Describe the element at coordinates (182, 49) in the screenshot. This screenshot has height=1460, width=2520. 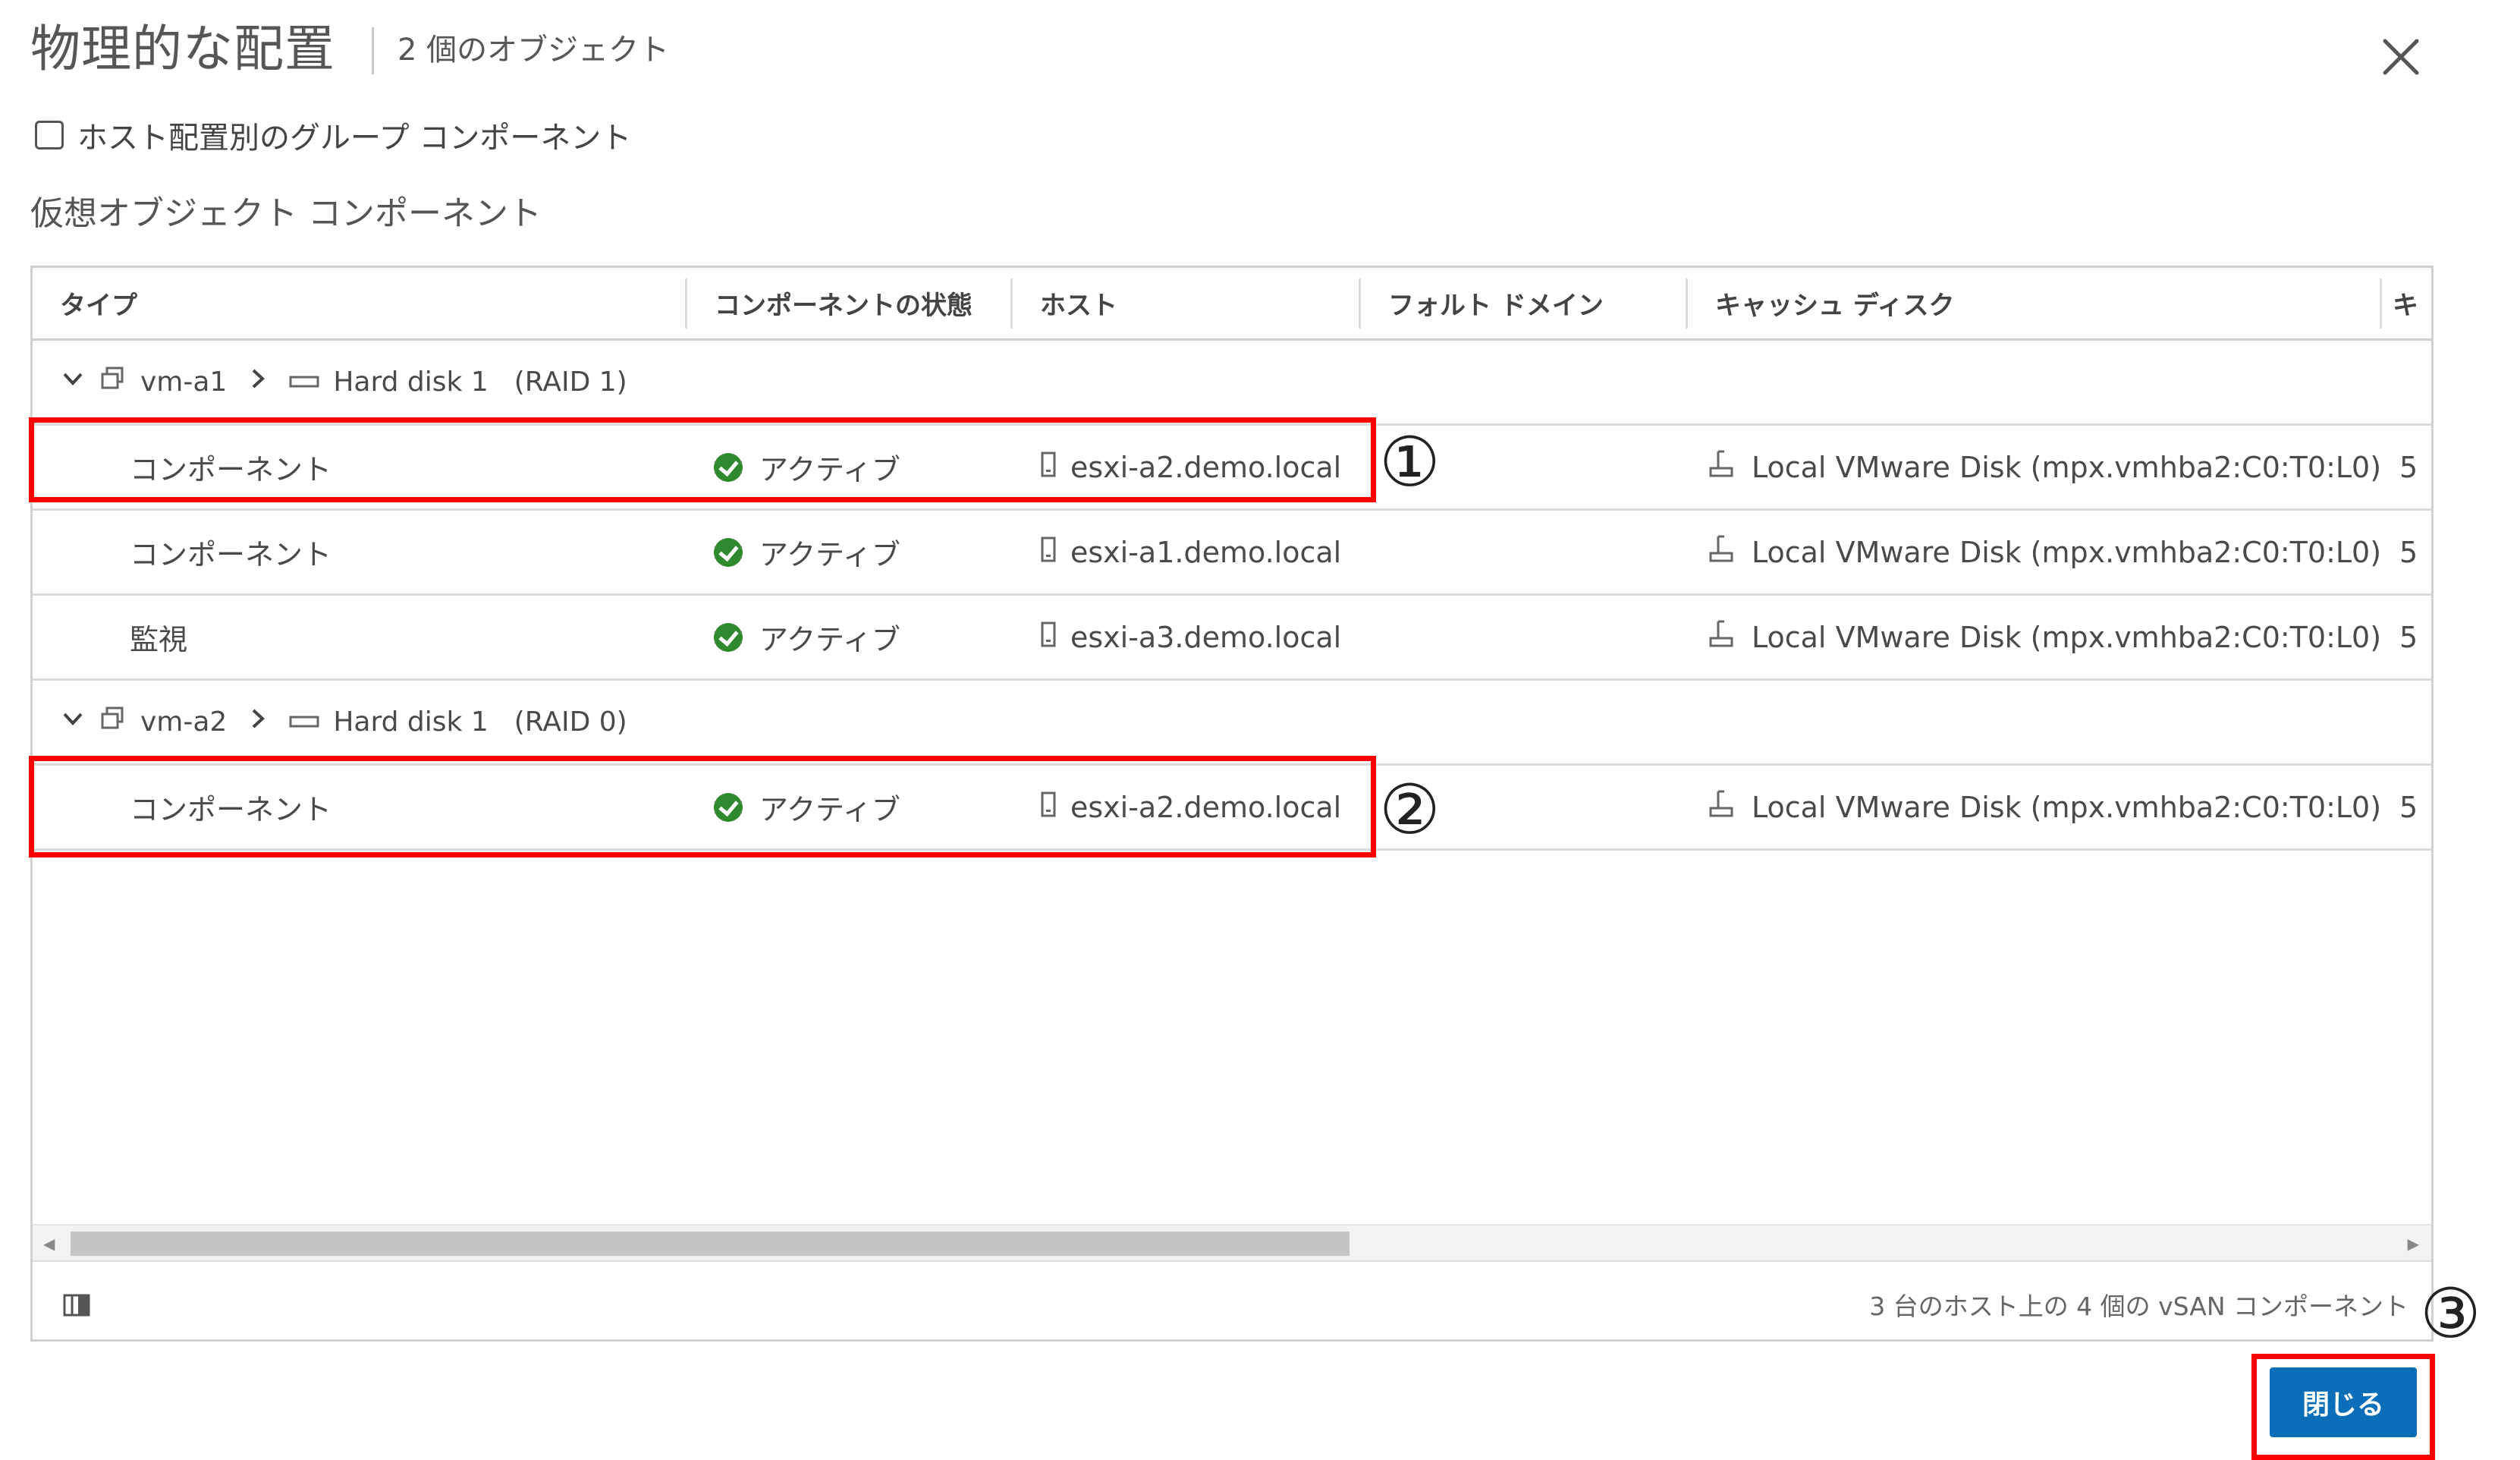
I see `dialog-title: 物理的な配置` at that location.